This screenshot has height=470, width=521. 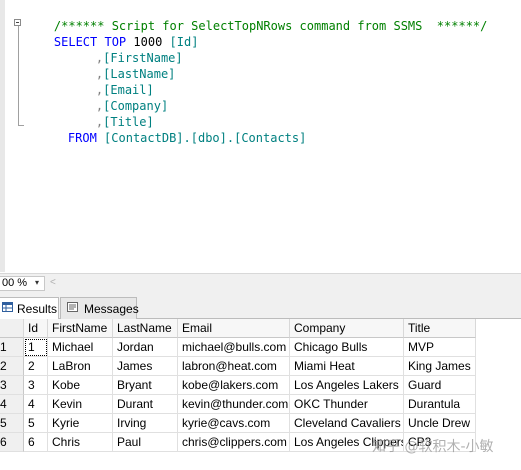 I want to click on row-header-corner, so click(x=12, y=328).